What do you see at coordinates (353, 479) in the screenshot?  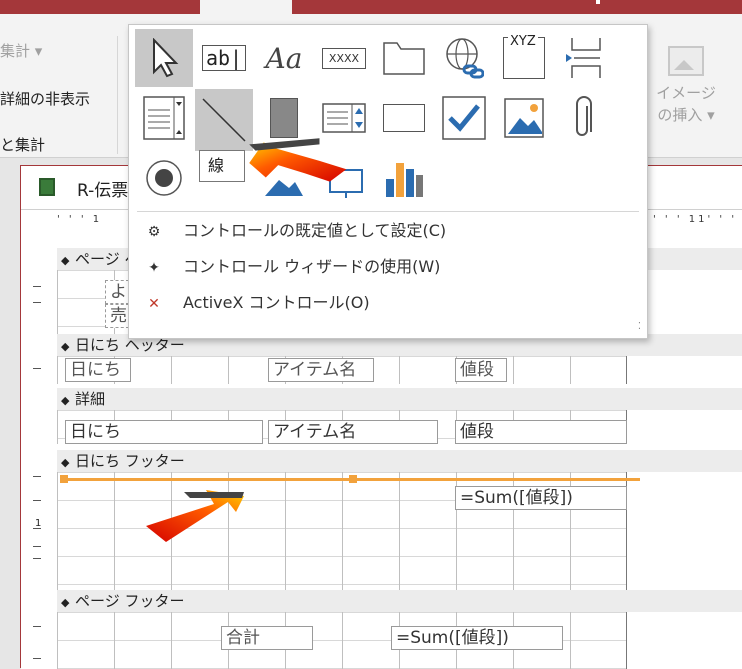 I see `line-handle-mid` at bounding box center [353, 479].